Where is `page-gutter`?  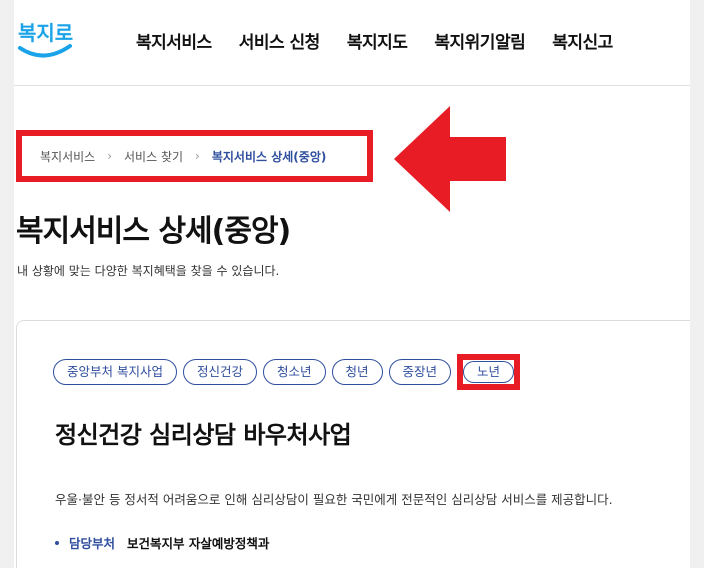
page-gutter is located at coordinates (697, 284).